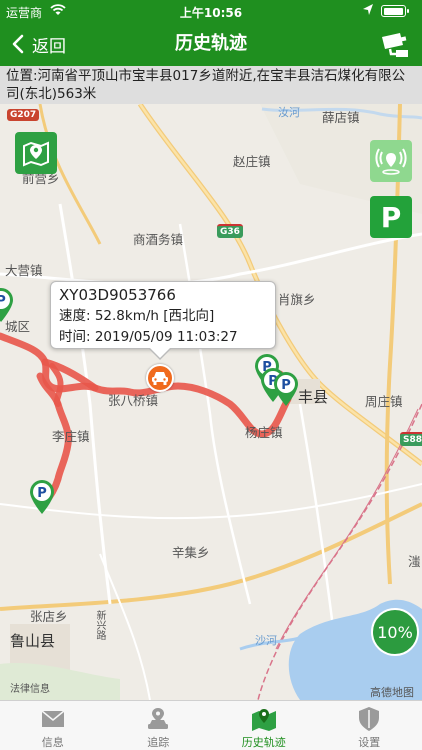 The width and height of the screenshot is (422, 750). What do you see at coordinates (211, 44) in the screenshot?
I see `nav-bar: 返回 历史轨迹` at bounding box center [211, 44].